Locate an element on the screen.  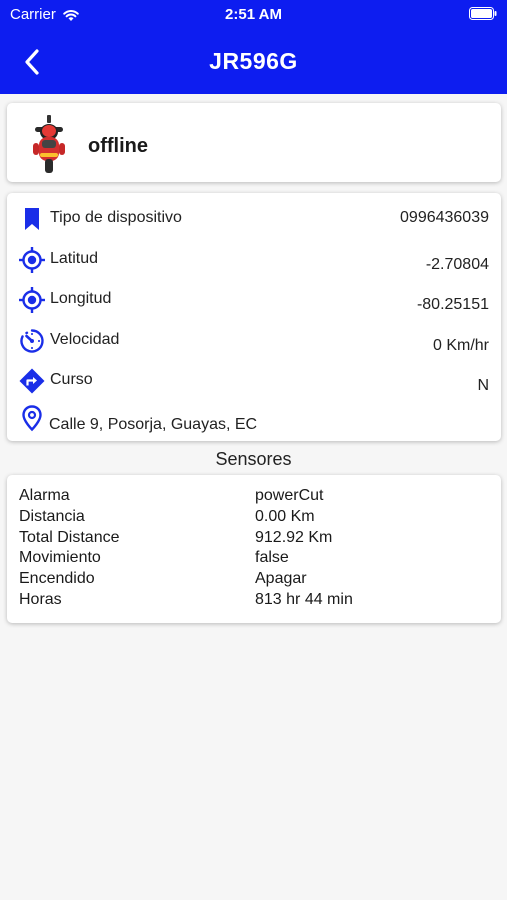
sensor-value: 0.00 Km is located at coordinates (285, 516).